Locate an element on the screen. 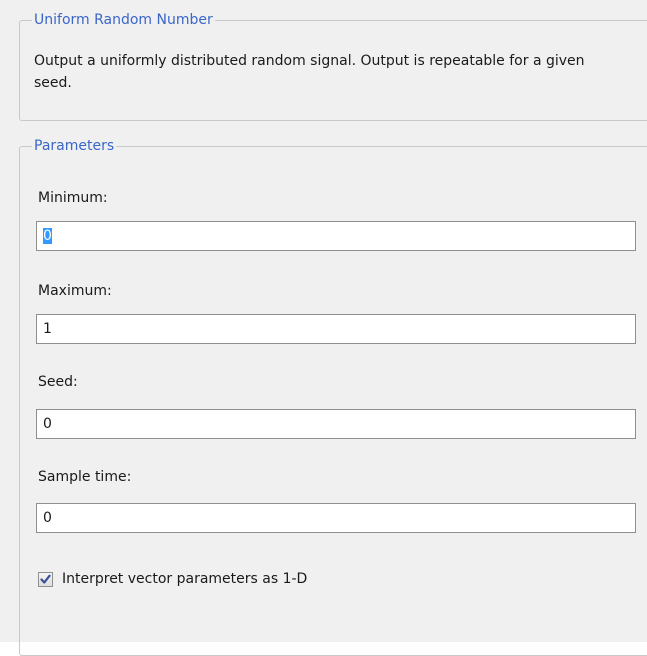 This screenshot has height=656, width=647. minimum-label: Minimum: is located at coordinates (73, 198).